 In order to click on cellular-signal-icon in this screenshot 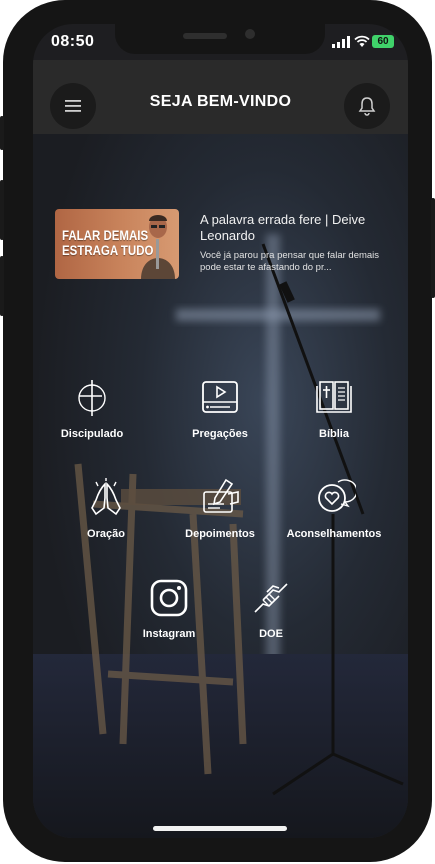, I will do `click(341, 42)`.